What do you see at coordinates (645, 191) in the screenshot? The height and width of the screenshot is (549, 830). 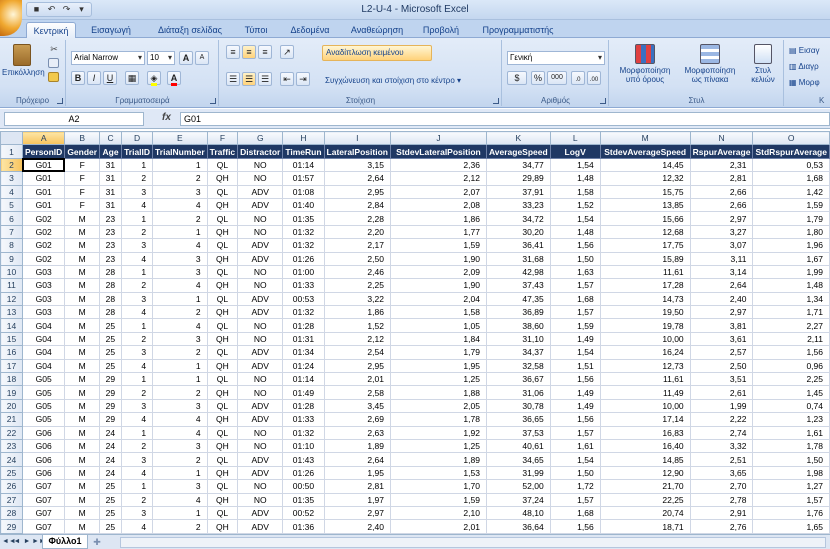 I see `data-cell: 15,75` at bounding box center [645, 191].